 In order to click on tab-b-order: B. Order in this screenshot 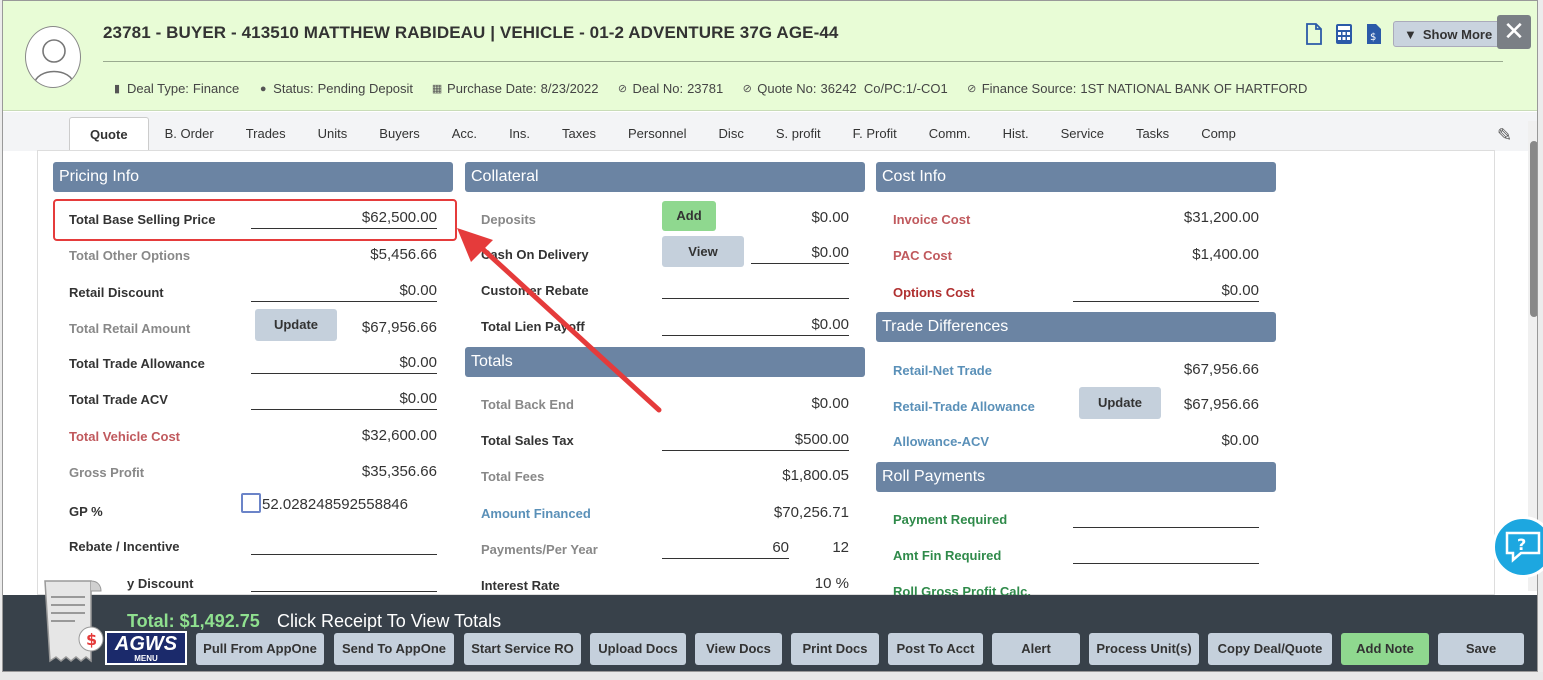, I will do `click(189, 134)`.